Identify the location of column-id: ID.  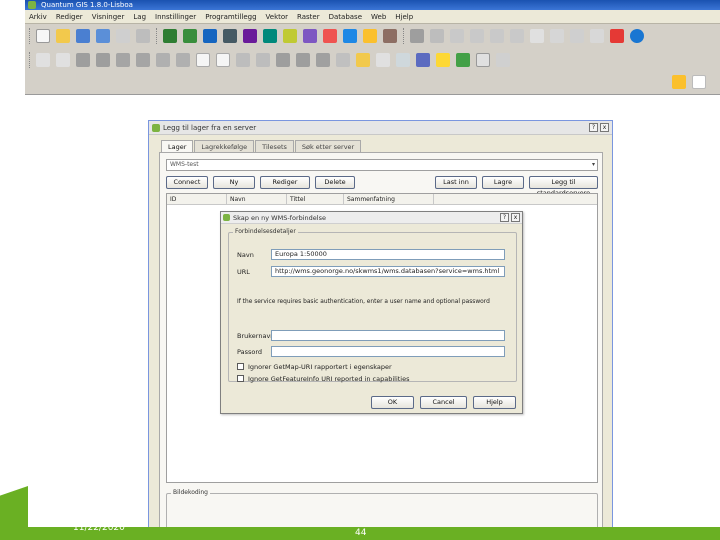
(197, 199).